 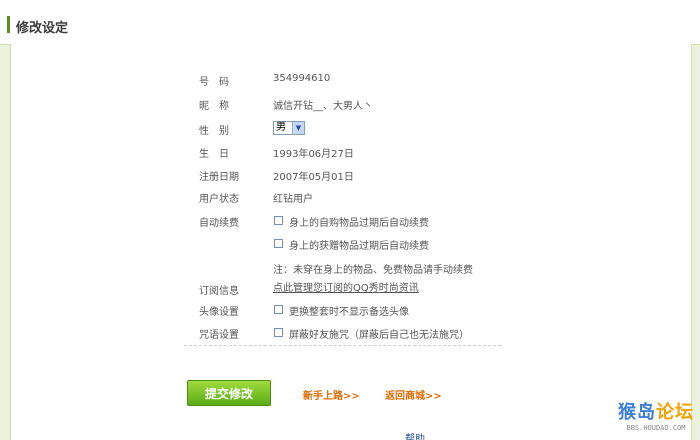 What do you see at coordinates (373, 270) in the screenshot?
I see `renew-note: 注：未穿在身上的物品、免费物品请手动续费` at bounding box center [373, 270].